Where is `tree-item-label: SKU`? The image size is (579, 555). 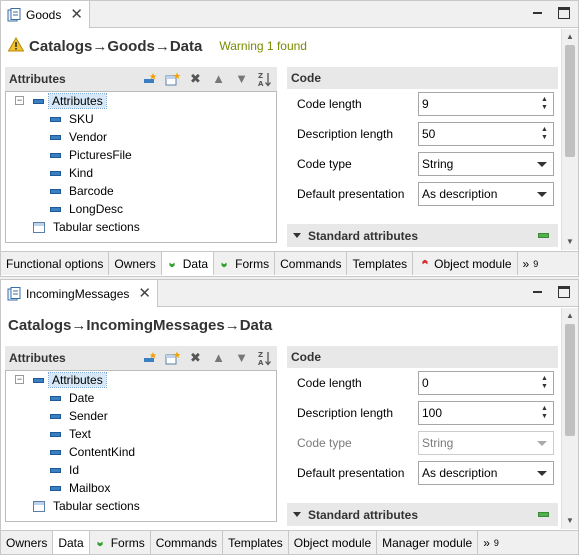
tree-item-label: SKU is located at coordinates (81, 119).